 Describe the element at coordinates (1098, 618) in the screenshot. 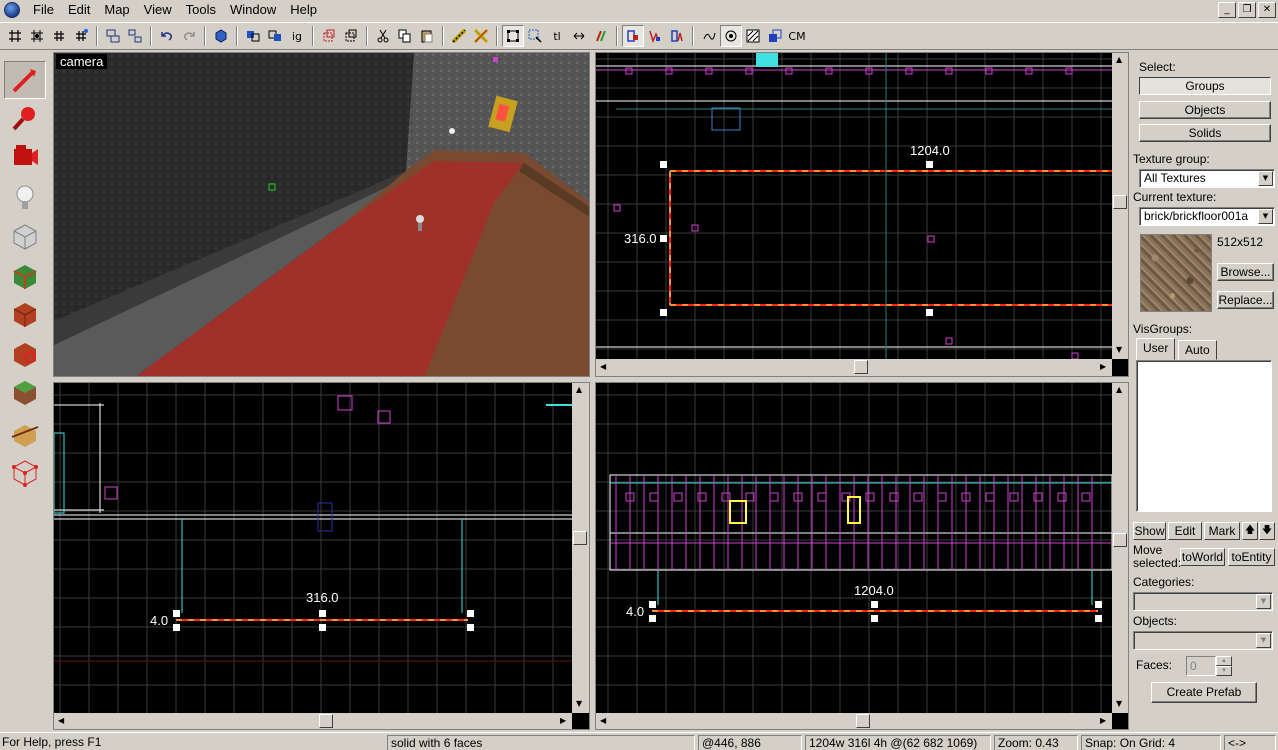

I see `selection-handle` at that location.